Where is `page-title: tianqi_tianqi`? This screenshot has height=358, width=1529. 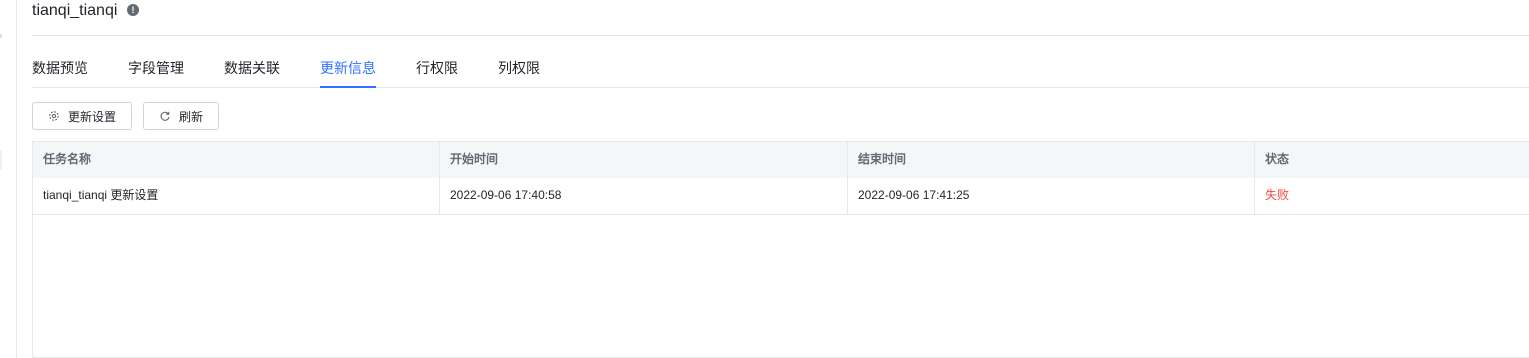
page-title: tianqi_tianqi is located at coordinates (75, 10).